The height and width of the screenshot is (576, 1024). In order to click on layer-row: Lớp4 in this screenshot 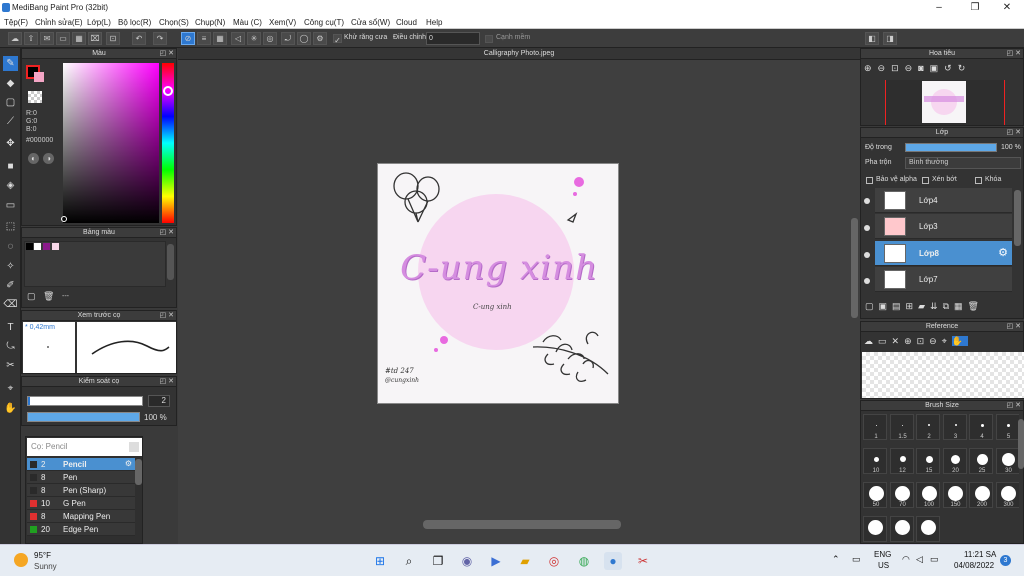, I will do `click(943, 200)`.